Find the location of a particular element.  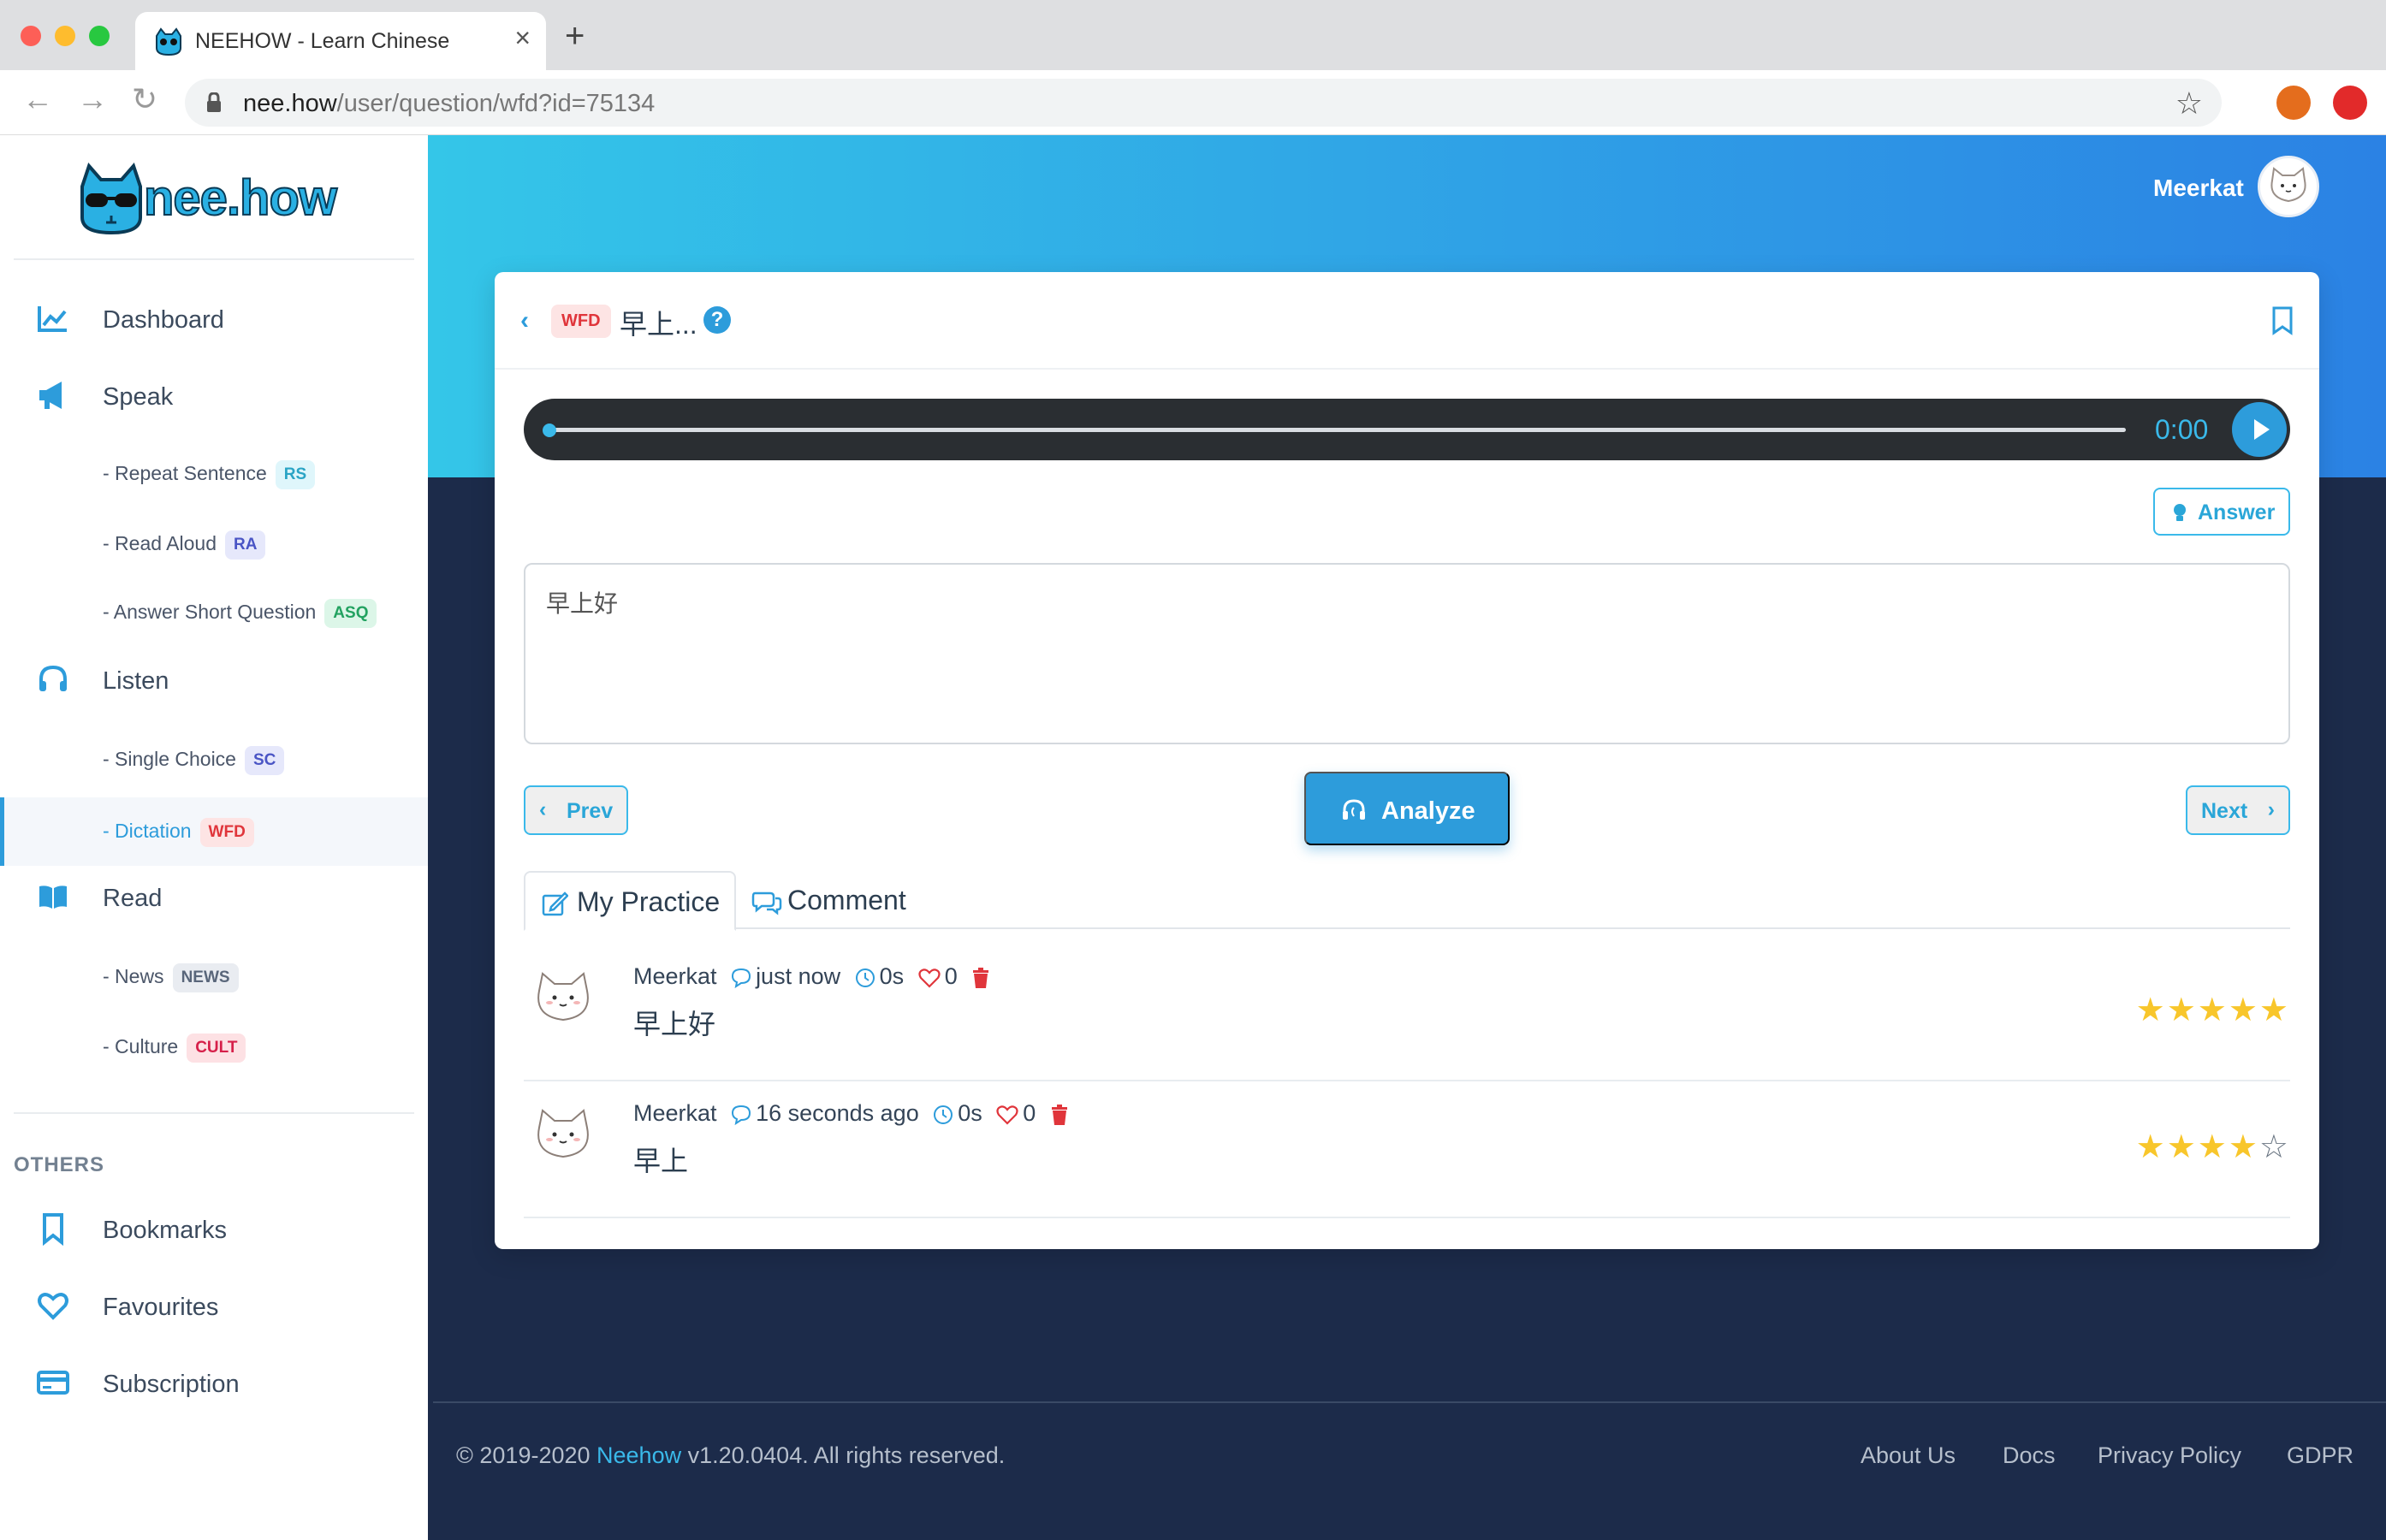

question-circle-icon: ? is located at coordinates (717, 320).